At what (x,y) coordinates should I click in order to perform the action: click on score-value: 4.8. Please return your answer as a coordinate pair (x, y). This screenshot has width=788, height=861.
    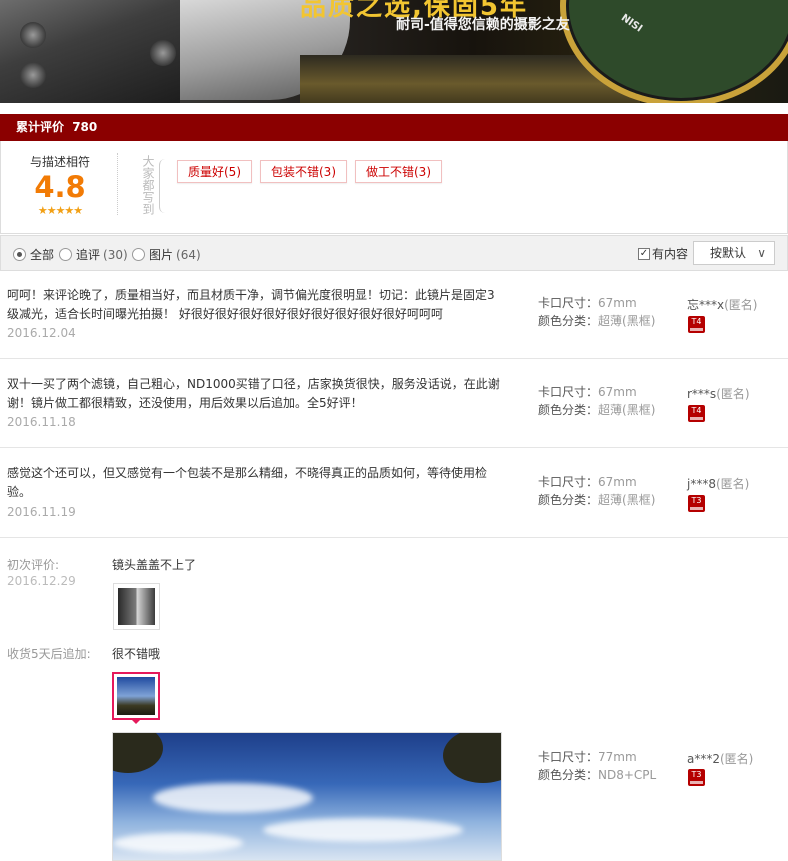
    Looking at the image, I should click on (60, 187).